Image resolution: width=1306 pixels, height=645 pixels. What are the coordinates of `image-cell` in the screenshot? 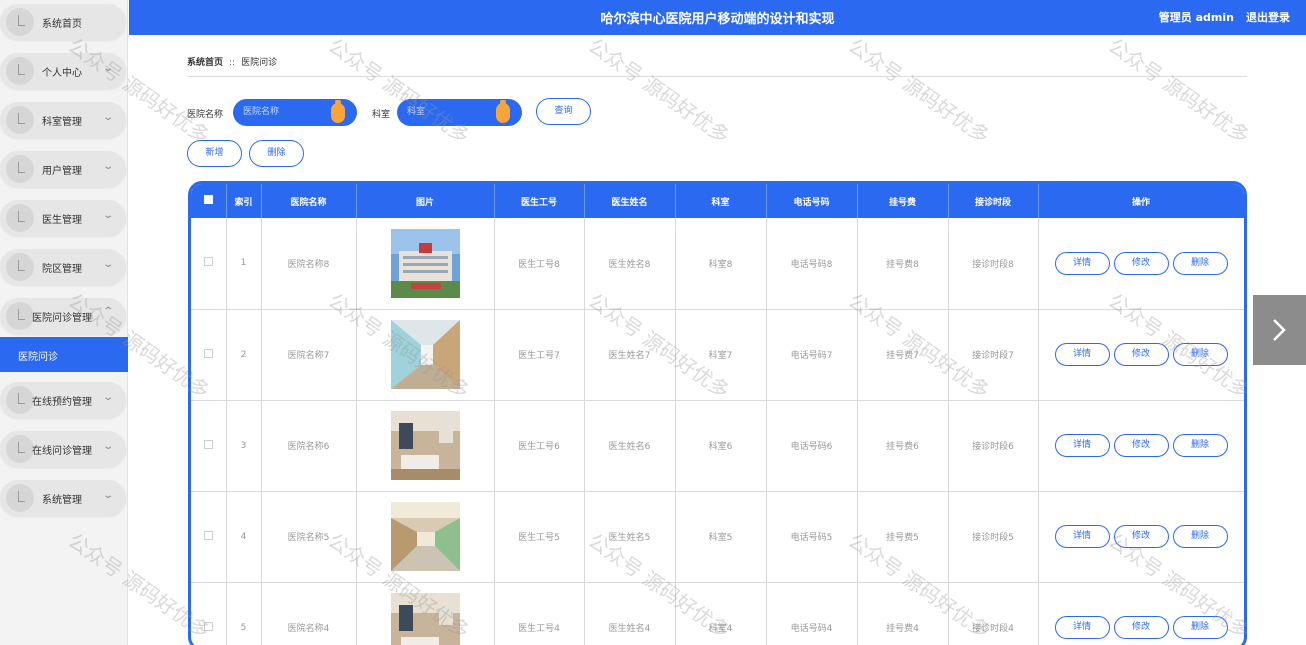 It's located at (425, 537).